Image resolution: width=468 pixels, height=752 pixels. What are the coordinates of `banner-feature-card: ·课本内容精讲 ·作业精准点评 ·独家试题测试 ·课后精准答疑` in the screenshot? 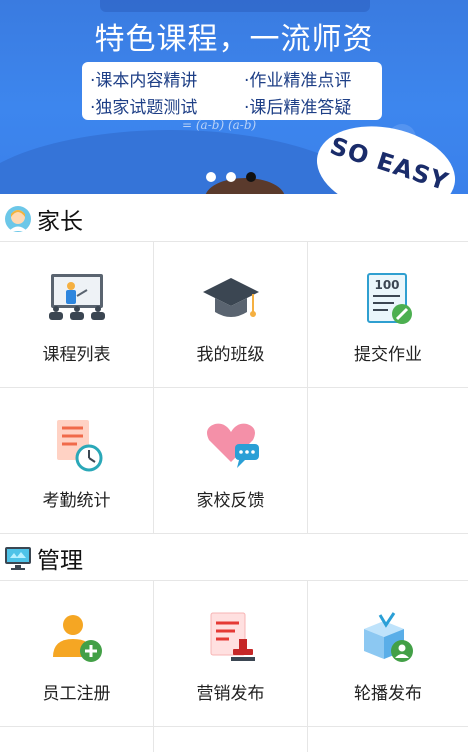 It's located at (232, 91).